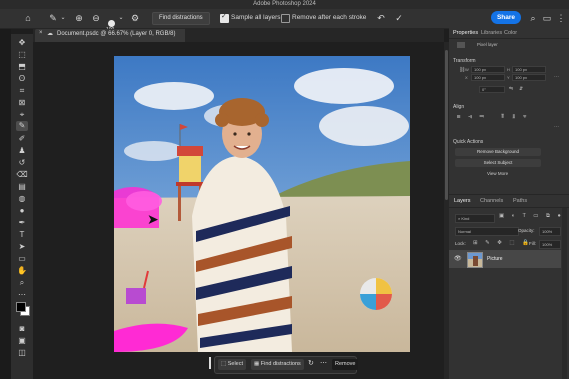 Image resolution: width=569 pixels, height=379 pixels. I want to click on cloud-icon: ☁, so click(50, 34).